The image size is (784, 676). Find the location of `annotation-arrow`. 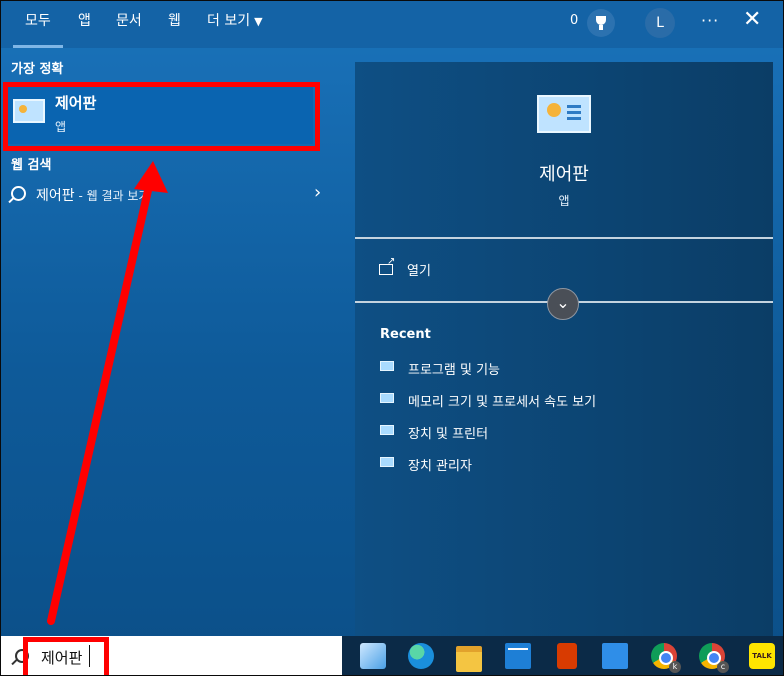

annotation-arrow is located at coordinates (107, 393).